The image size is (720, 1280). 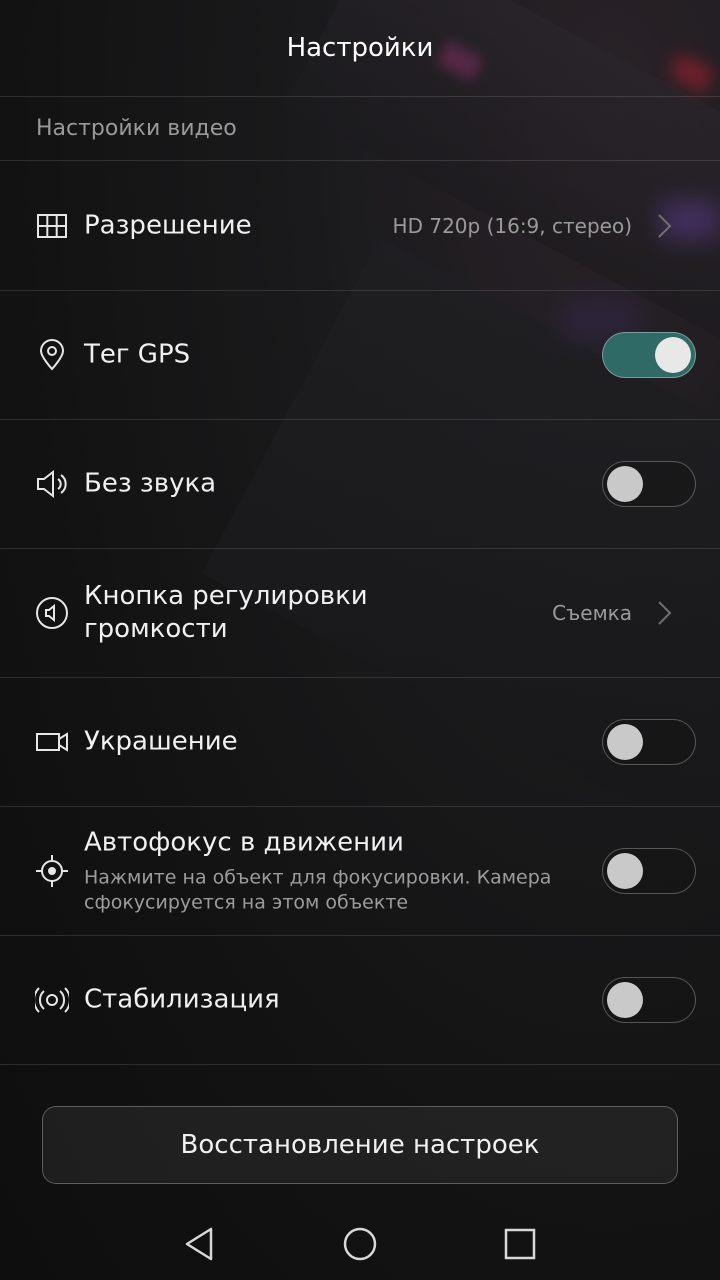 I want to click on focus-target-icon, so click(x=52, y=871).